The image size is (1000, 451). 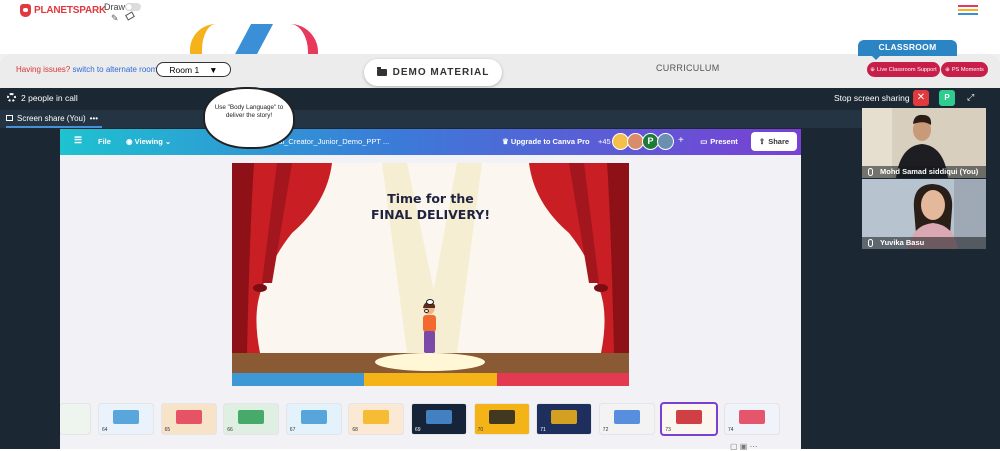 I want to click on thumbnail-number: 69, so click(x=418, y=430).